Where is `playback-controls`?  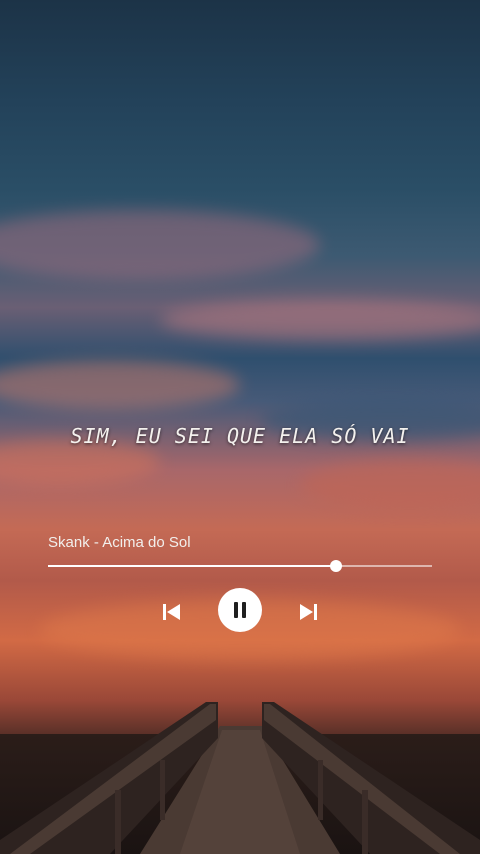
playback-controls is located at coordinates (240, 612).